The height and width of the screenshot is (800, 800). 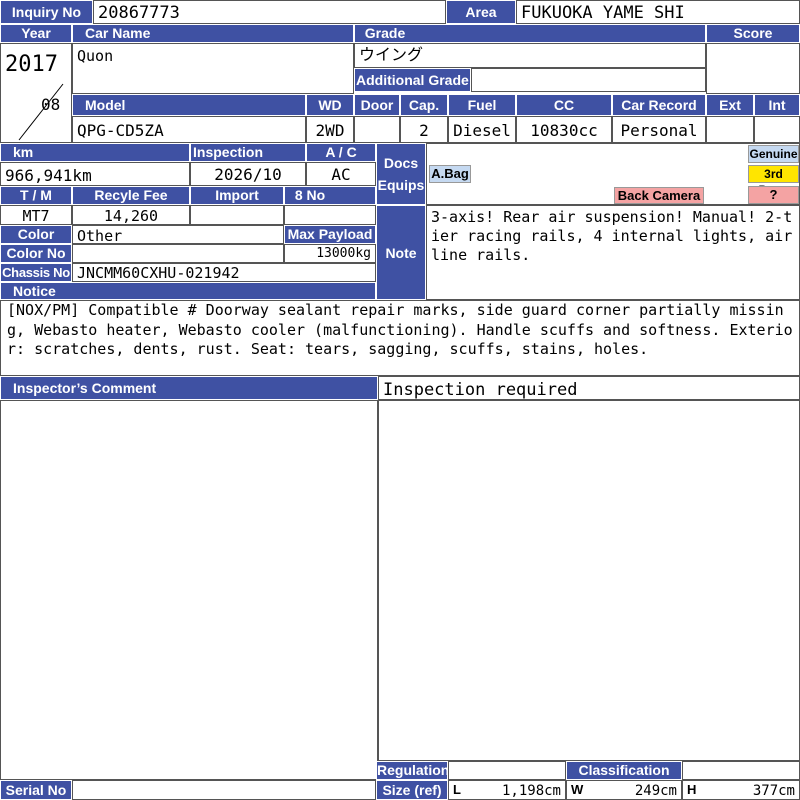 What do you see at coordinates (178, 253) in the screenshot?
I see `color-no-value` at bounding box center [178, 253].